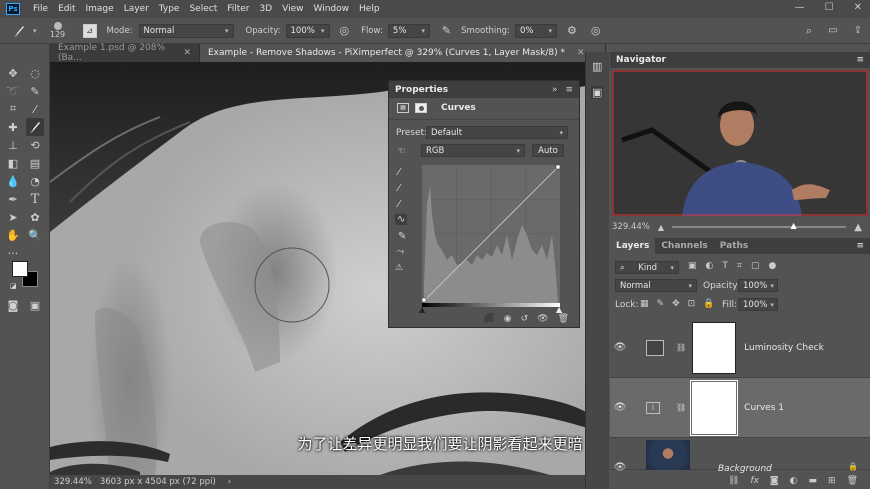 The image size is (870, 489). What do you see at coordinates (832, 481) in the screenshot?
I see `new-layer-icon: ⊞` at bounding box center [832, 481].